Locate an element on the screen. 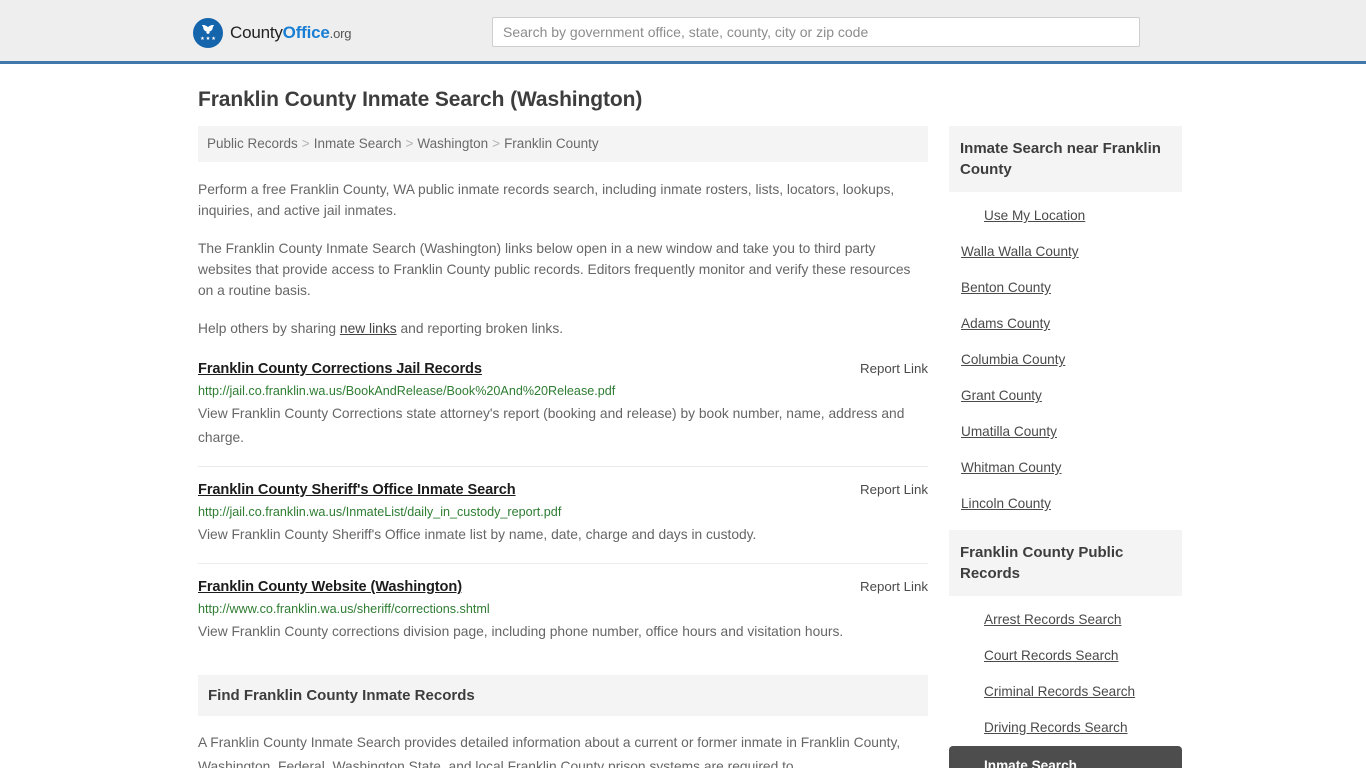 Image resolution: width=1366 pixels, height=768 pixels. sidebar-item-lincoln-county: Lincoln County is located at coordinates (1065, 504).